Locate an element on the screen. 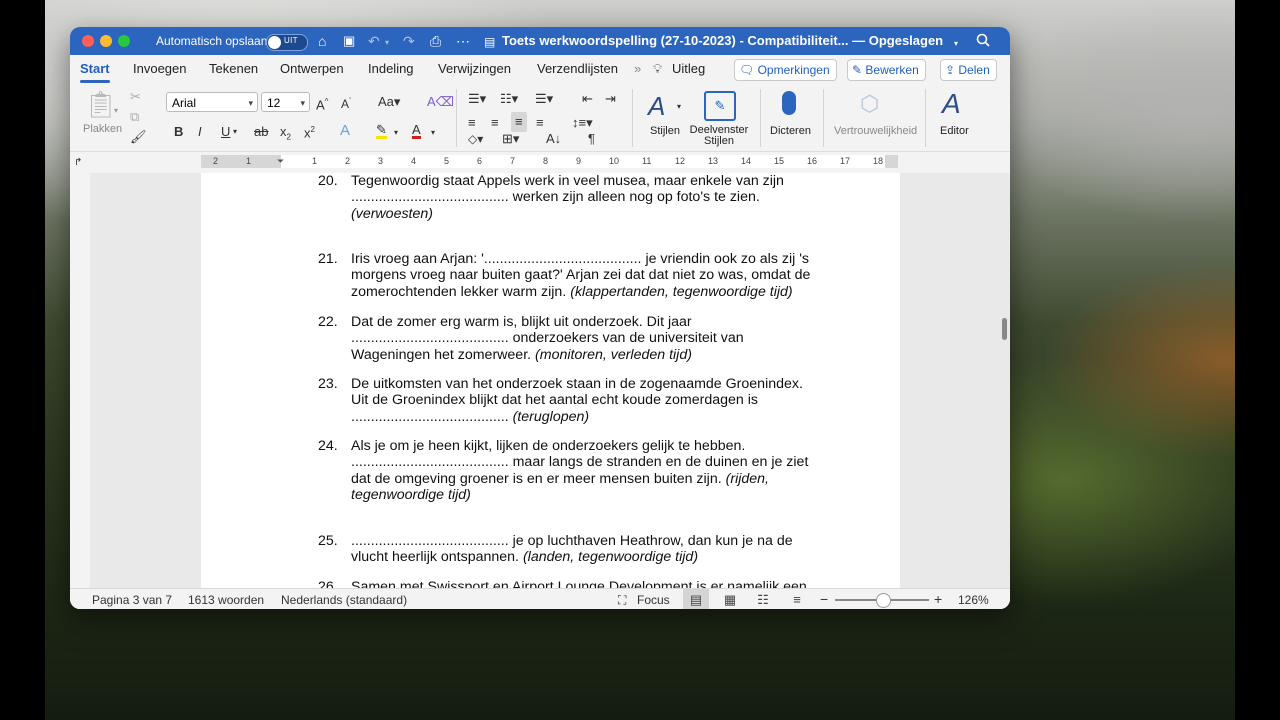  redo-icon: ↷ is located at coordinates (409, 41).